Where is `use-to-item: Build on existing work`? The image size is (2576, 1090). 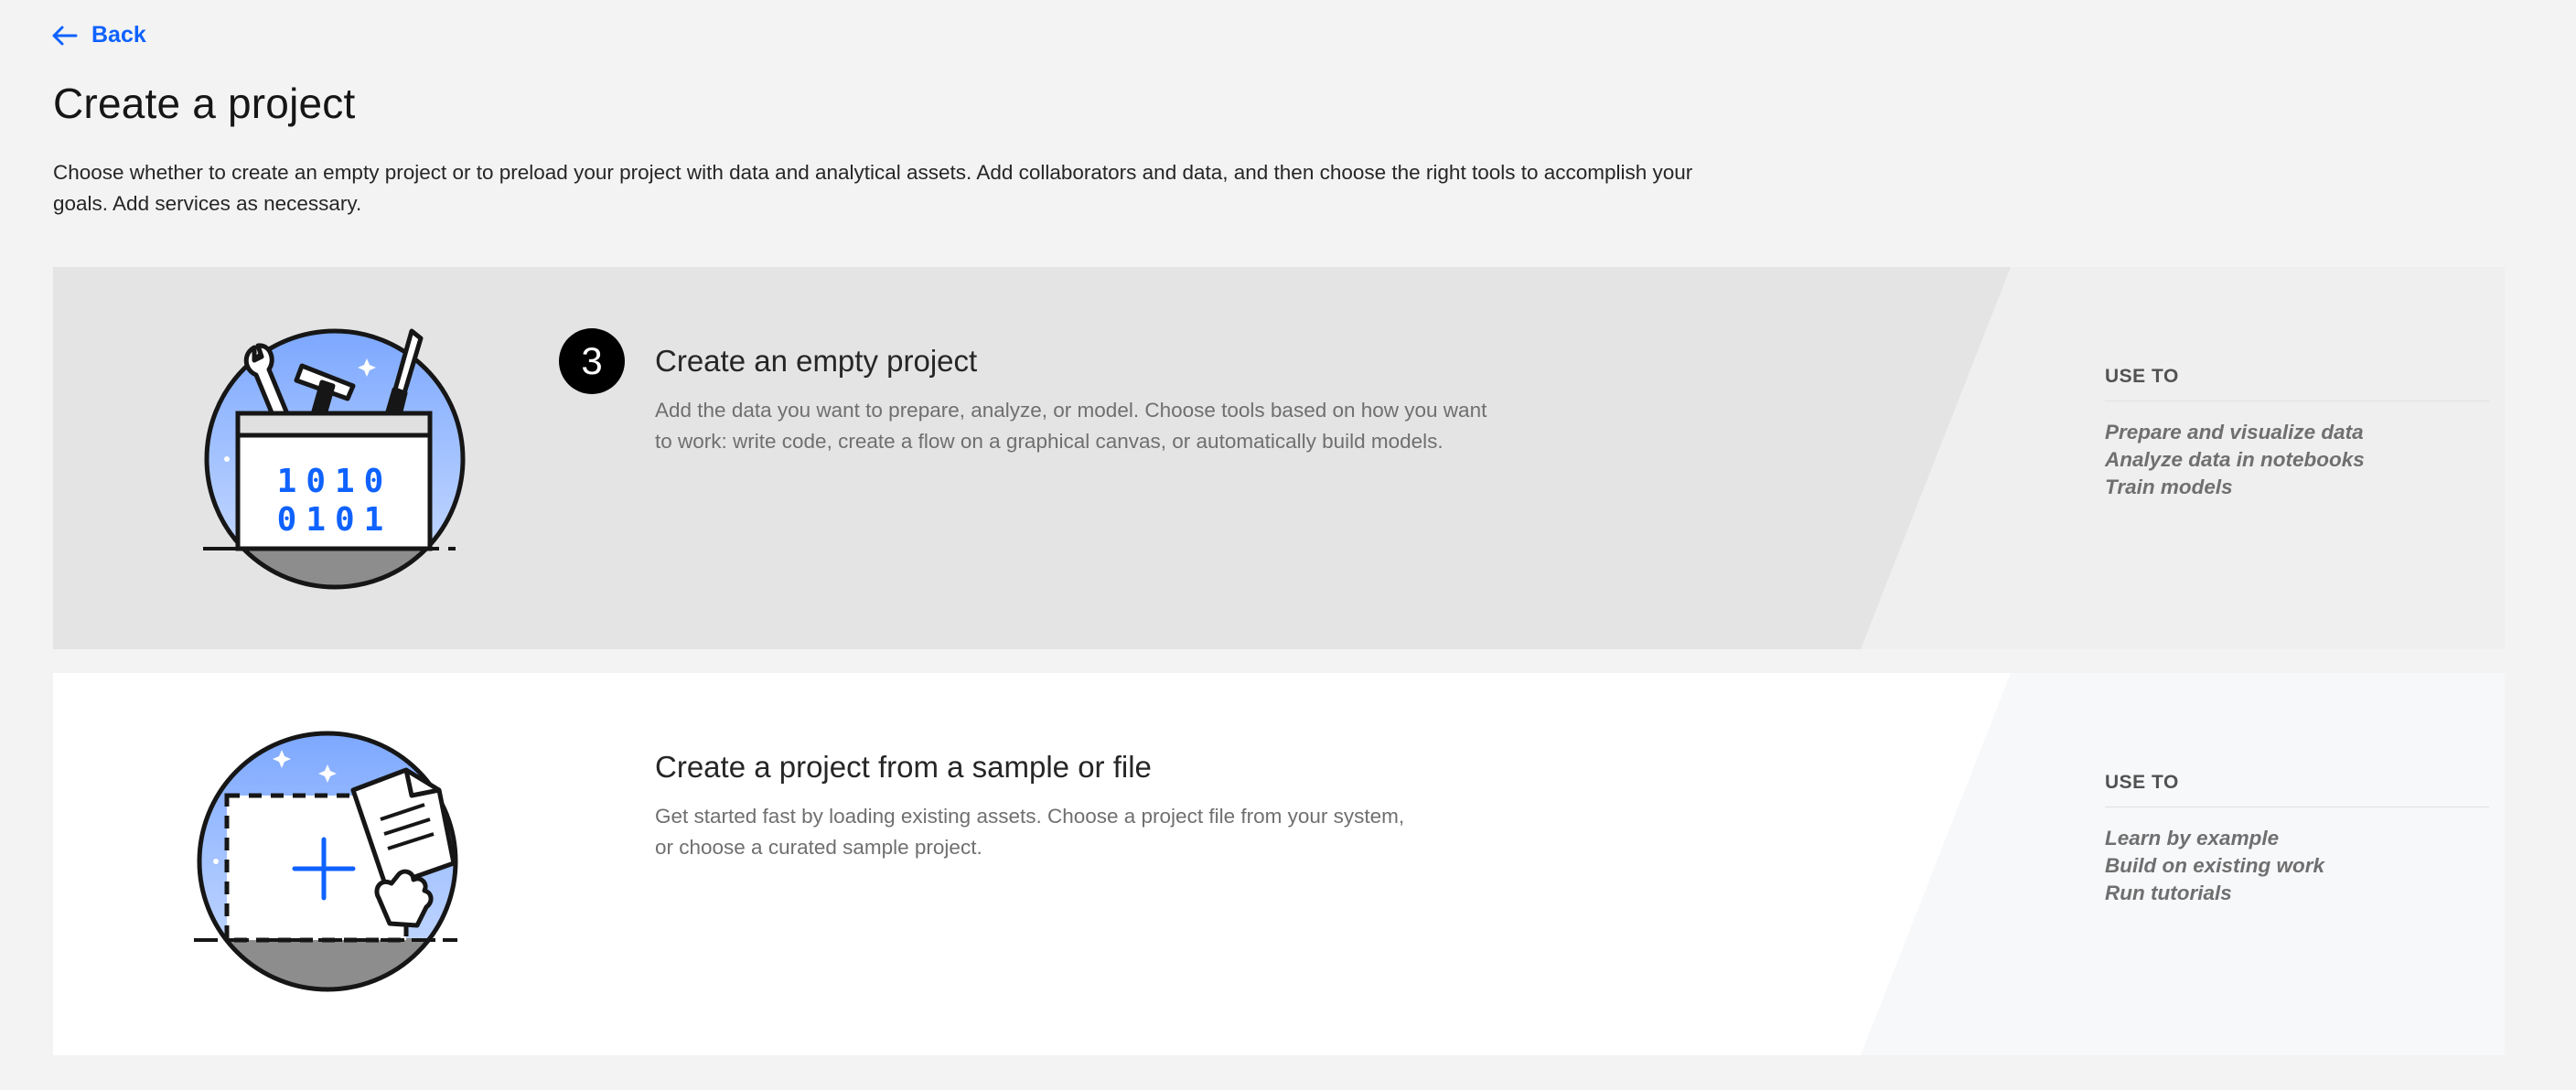 use-to-item: Build on existing work is located at coordinates (2215, 865).